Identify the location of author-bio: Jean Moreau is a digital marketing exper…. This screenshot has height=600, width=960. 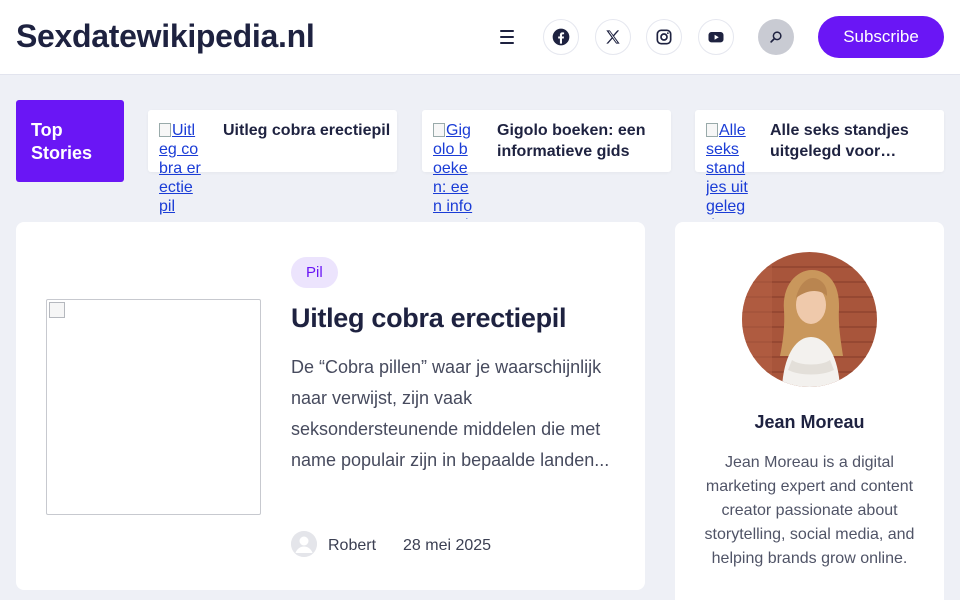
(809, 510).